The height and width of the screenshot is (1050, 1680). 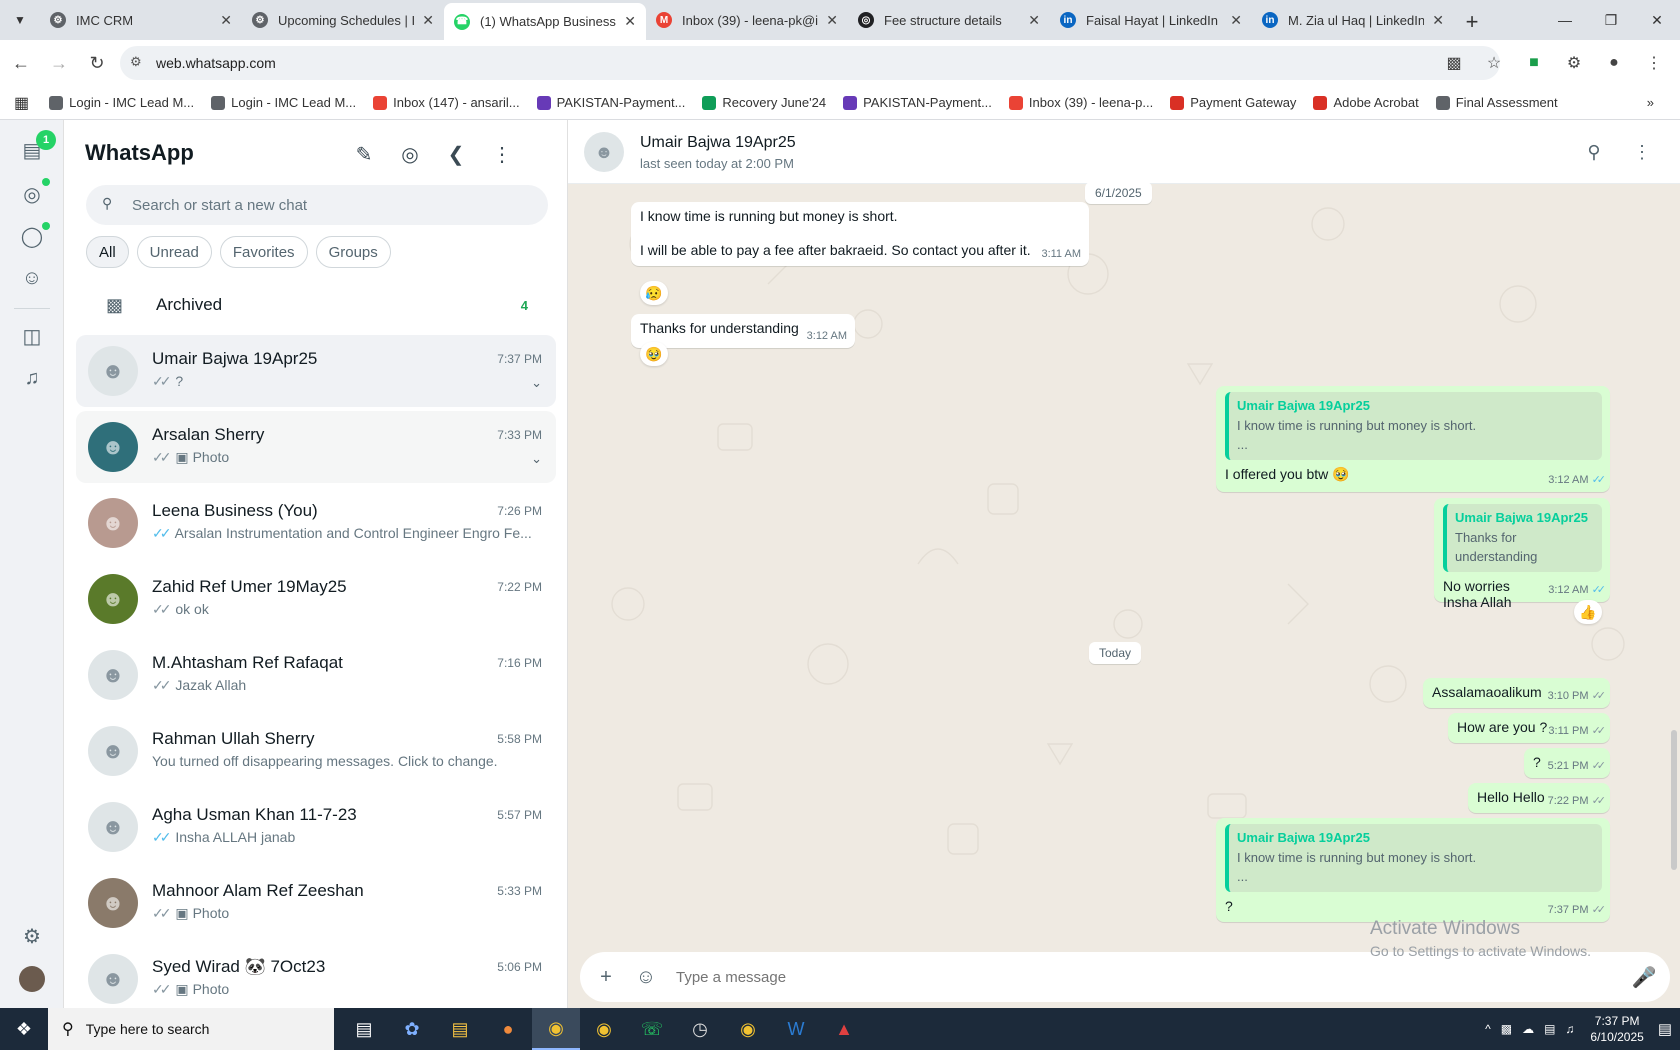 I want to click on forward-icon: →, so click(x=59, y=63).